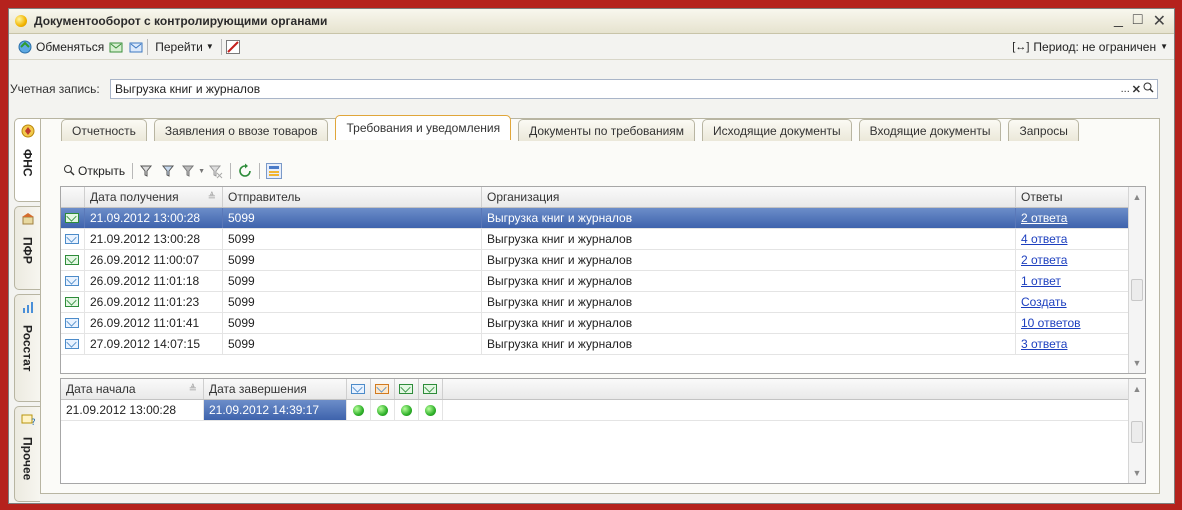 The height and width of the screenshot is (510, 1182). What do you see at coordinates (27, 160) in the screenshot?
I see `vtab-fns: ФНС` at bounding box center [27, 160].